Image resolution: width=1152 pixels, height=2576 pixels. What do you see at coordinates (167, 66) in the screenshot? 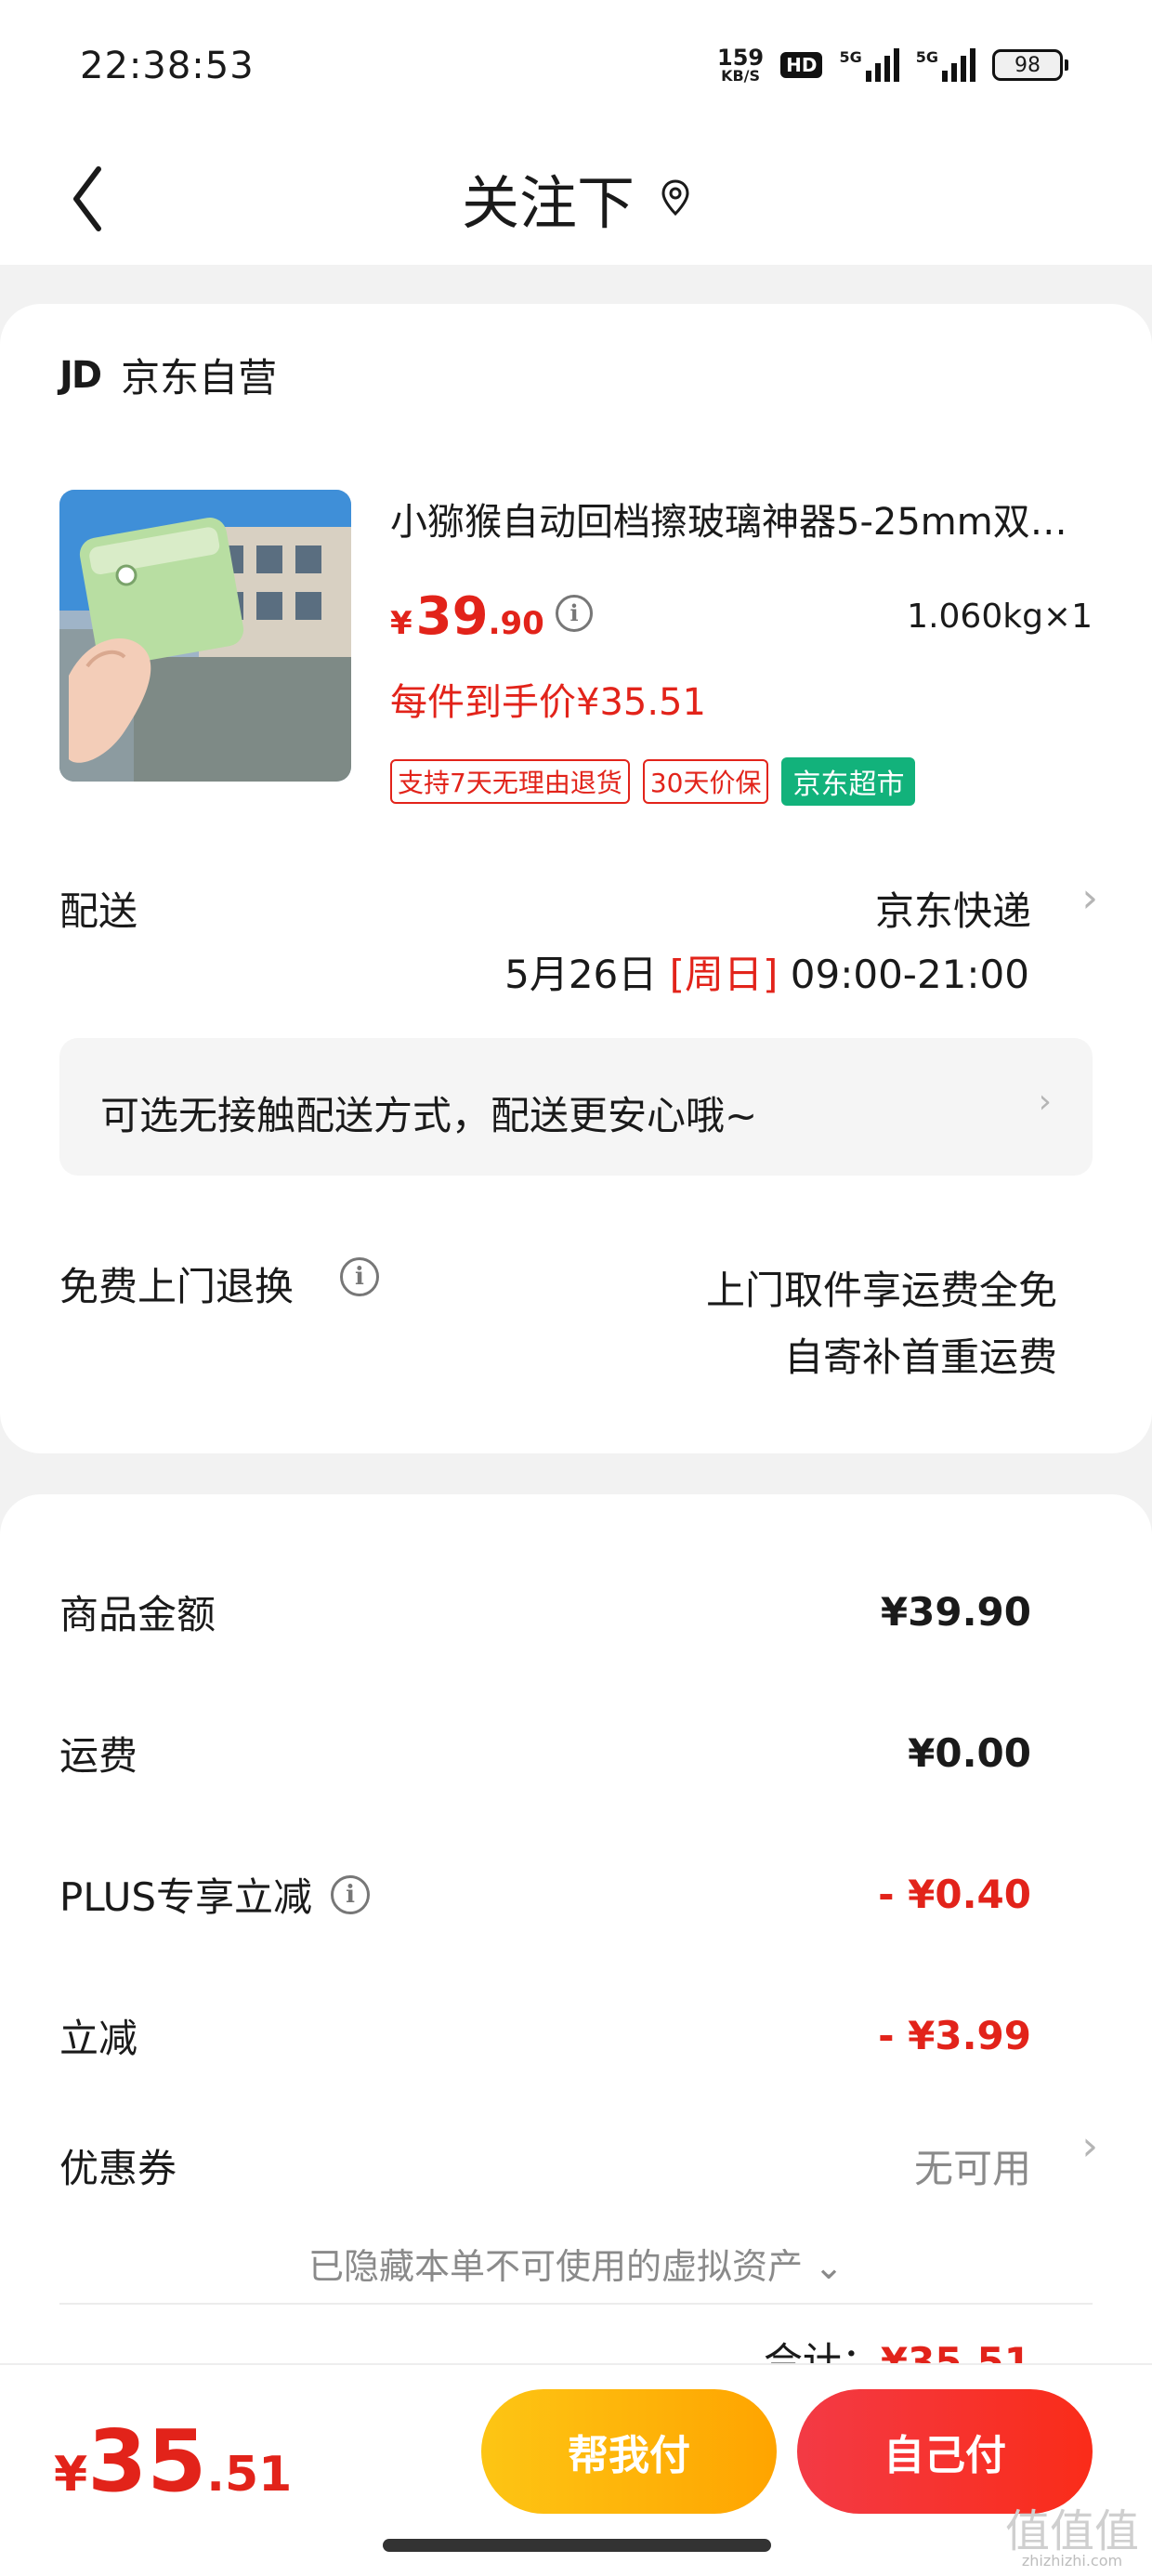
I see `status-time: 22:38:53` at bounding box center [167, 66].